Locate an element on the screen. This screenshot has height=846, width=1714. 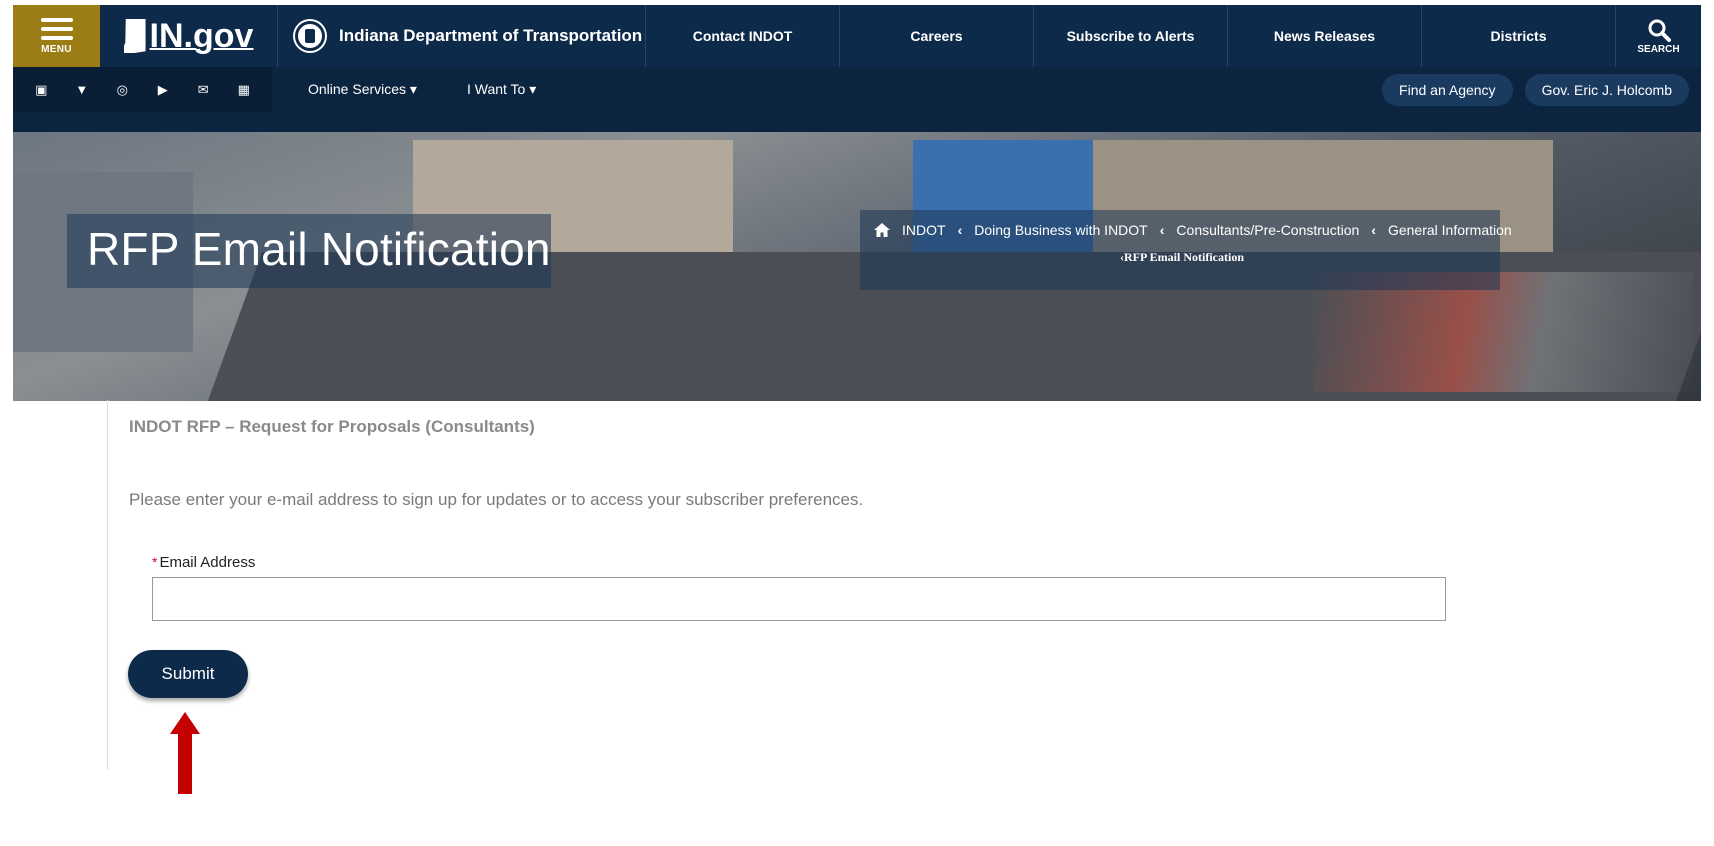
facebook-icon: ▣ is located at coordinates (41, 90).